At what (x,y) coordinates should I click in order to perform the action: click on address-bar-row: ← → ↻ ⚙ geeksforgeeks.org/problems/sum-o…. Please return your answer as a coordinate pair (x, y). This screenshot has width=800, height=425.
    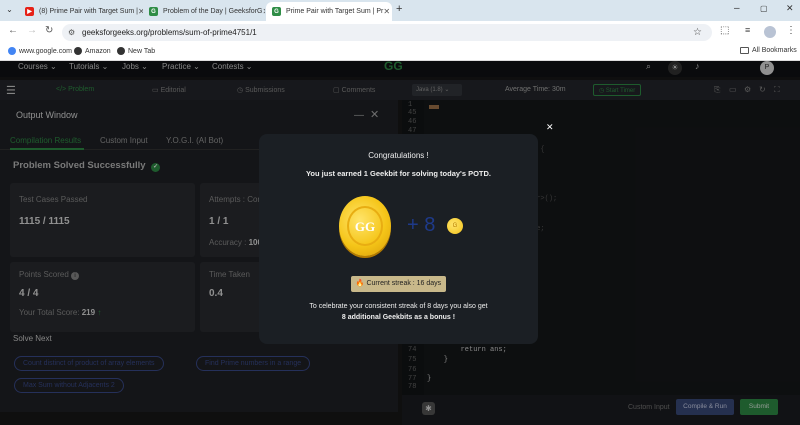
    Looking at the image, I should click on (400, 32).